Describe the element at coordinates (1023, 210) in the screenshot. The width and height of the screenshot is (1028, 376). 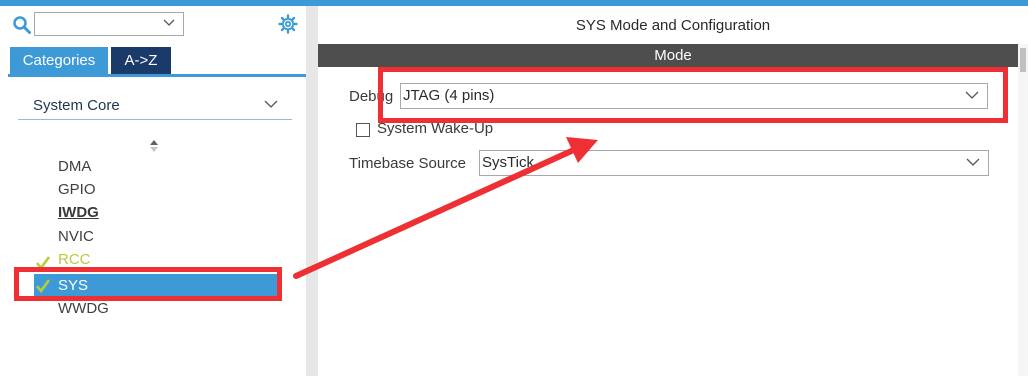
I see `vertical-scrollbar` at that location.